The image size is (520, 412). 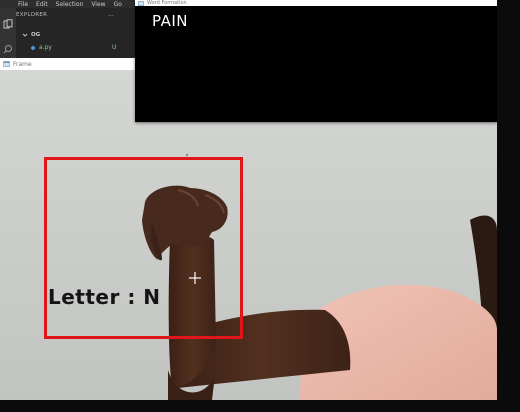 I want to click on desktop-edge-right, so click(x=508, y=206).